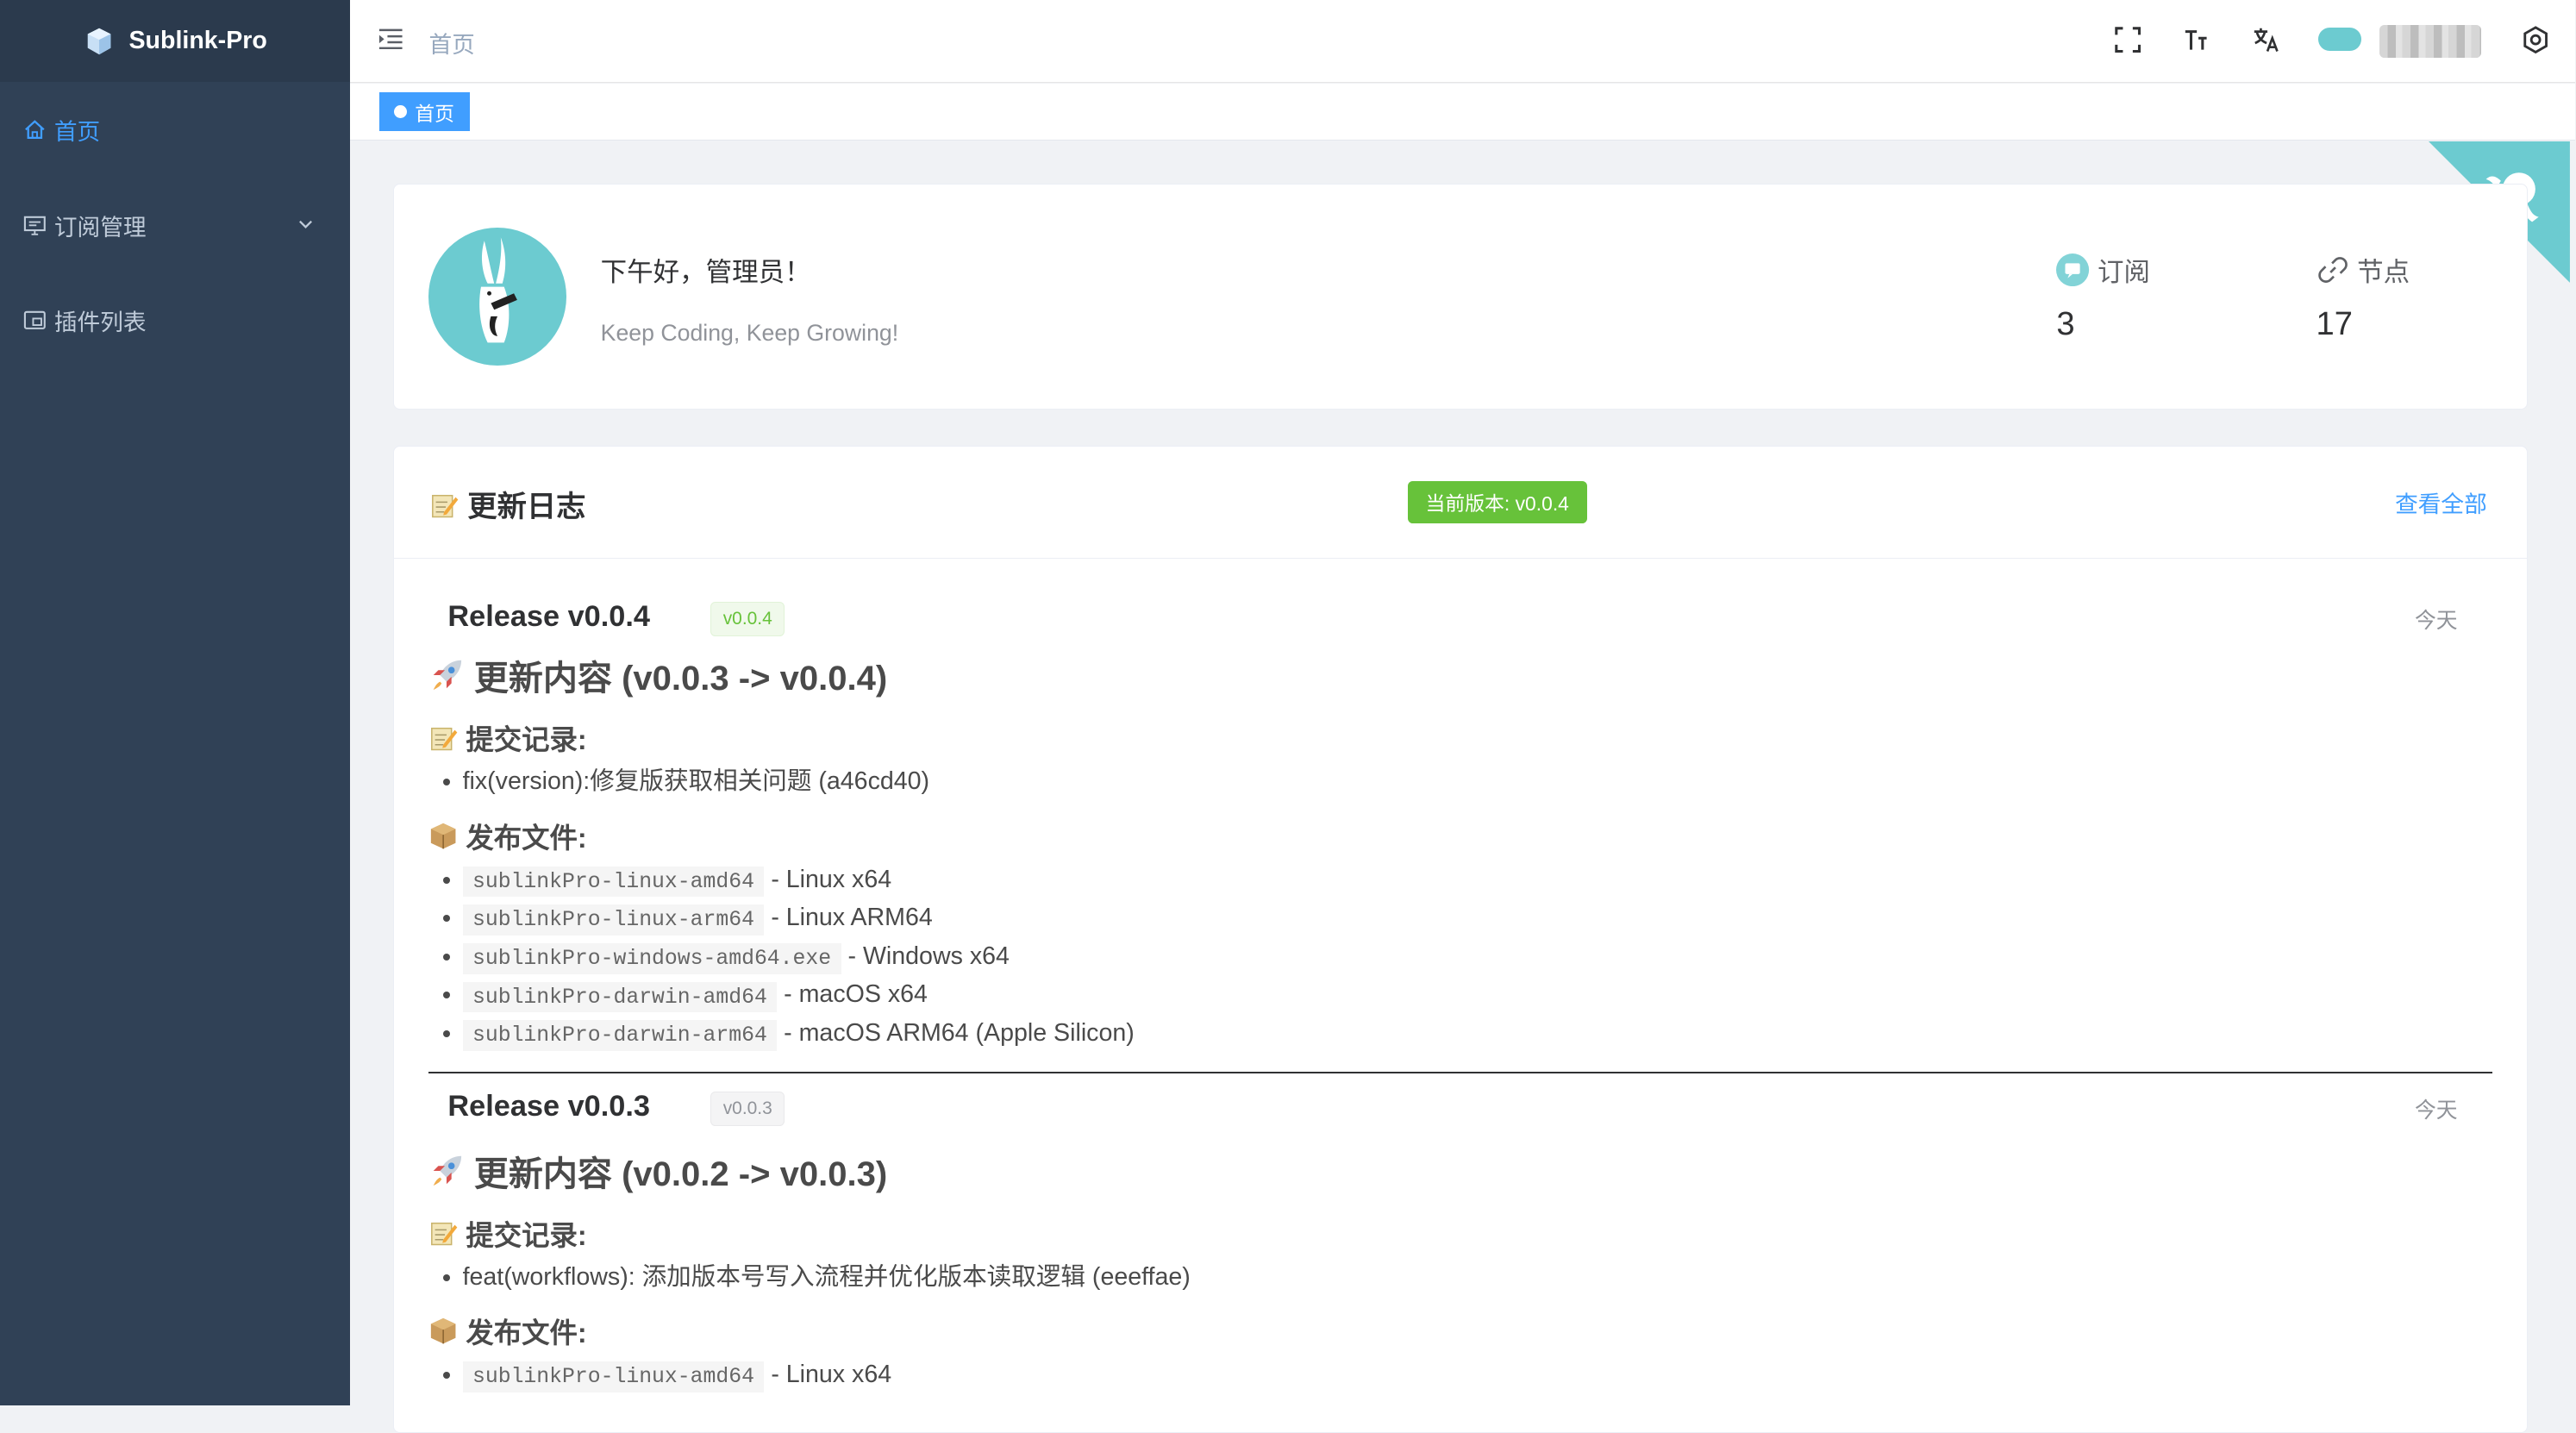 The height and width of the screenshot is (1433, 2576). What do you see at coordinates (748, 1110) in the screenshot?
I see `release-version-tag: v0.0.3` at bounding box center [748, 1110].